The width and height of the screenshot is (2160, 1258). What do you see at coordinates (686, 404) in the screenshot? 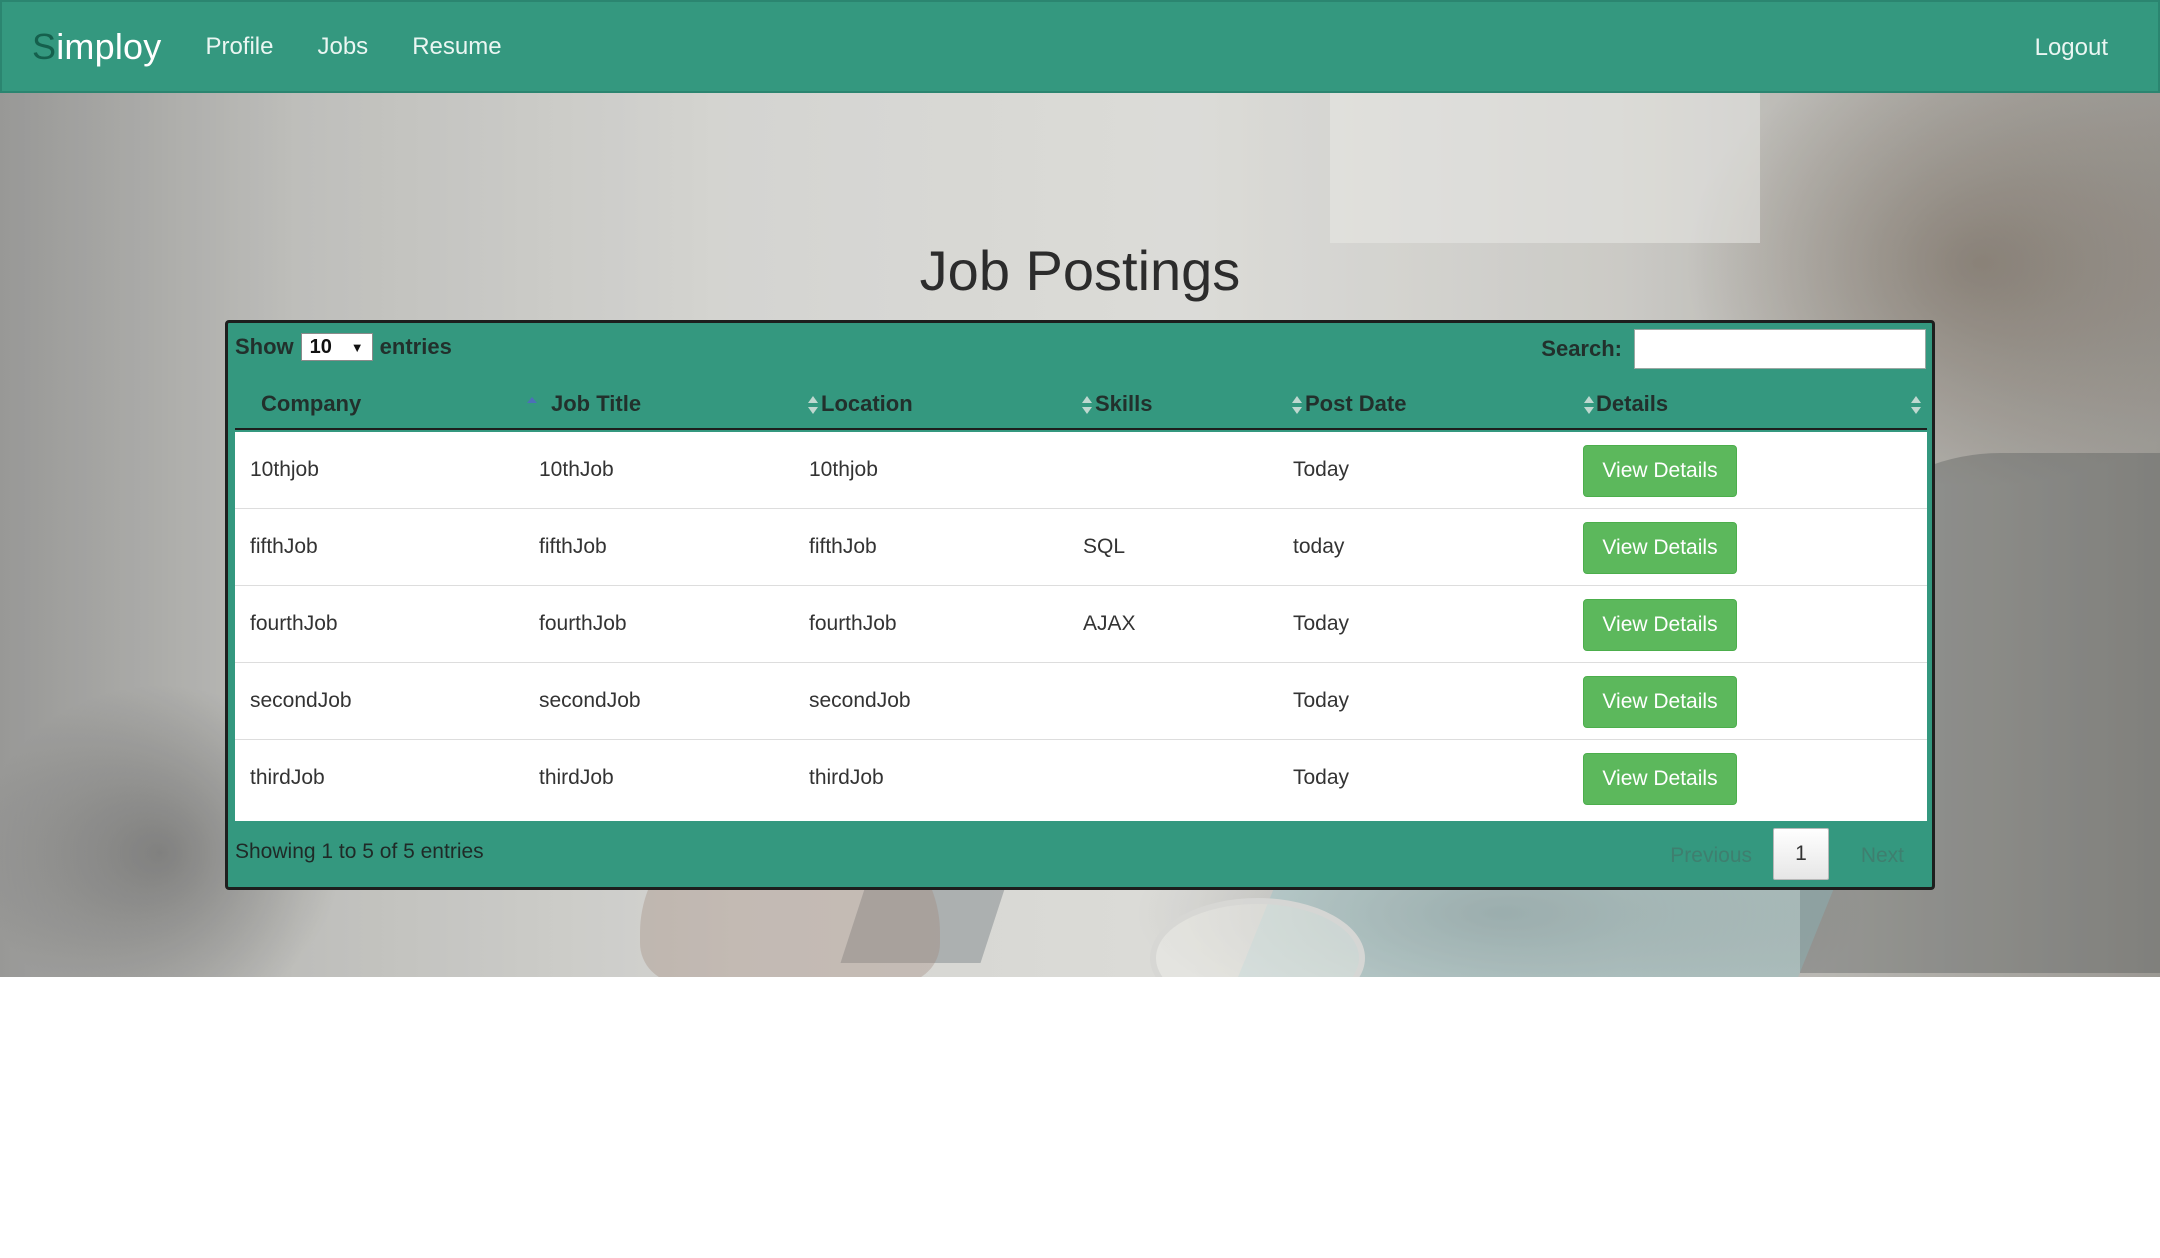
I see `column-header-job-title: Job Title` at bounding box center [686, 404].